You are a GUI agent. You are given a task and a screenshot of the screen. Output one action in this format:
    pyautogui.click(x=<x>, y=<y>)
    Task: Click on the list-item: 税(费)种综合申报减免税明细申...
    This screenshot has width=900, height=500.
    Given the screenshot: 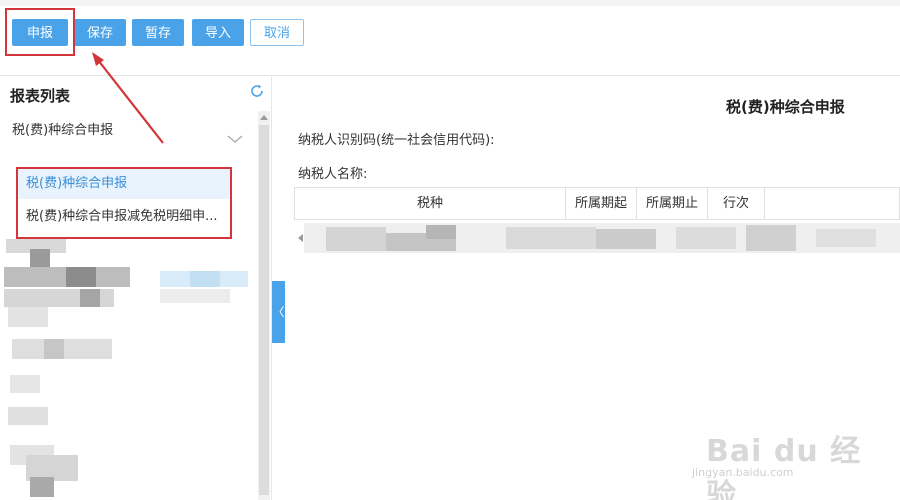 What is the action you would take?
    pyautogui.click(x=125, y=217)
    